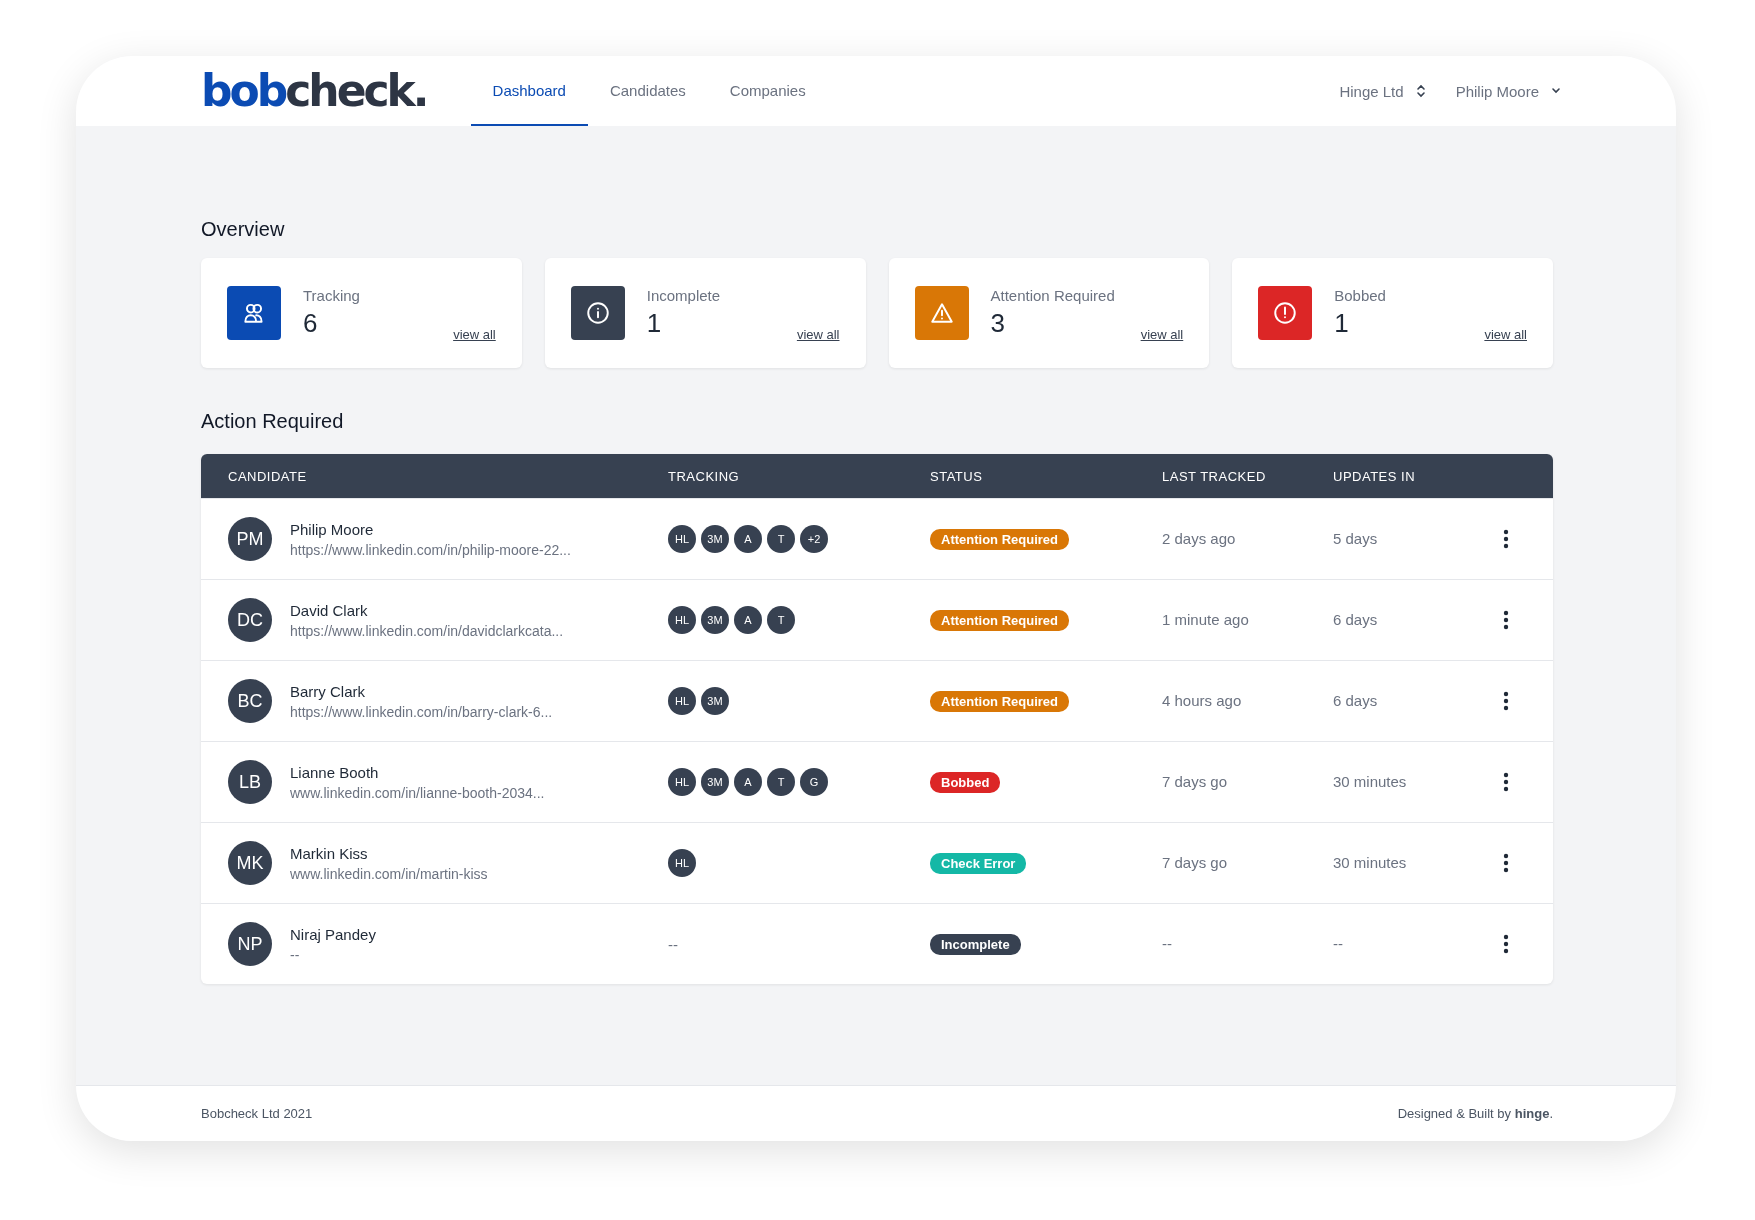 This screenshot has height=1220, width=1755. Describe the element at coordinates (250, 782) in the screenshot. I see `avatar: LB` at that location.